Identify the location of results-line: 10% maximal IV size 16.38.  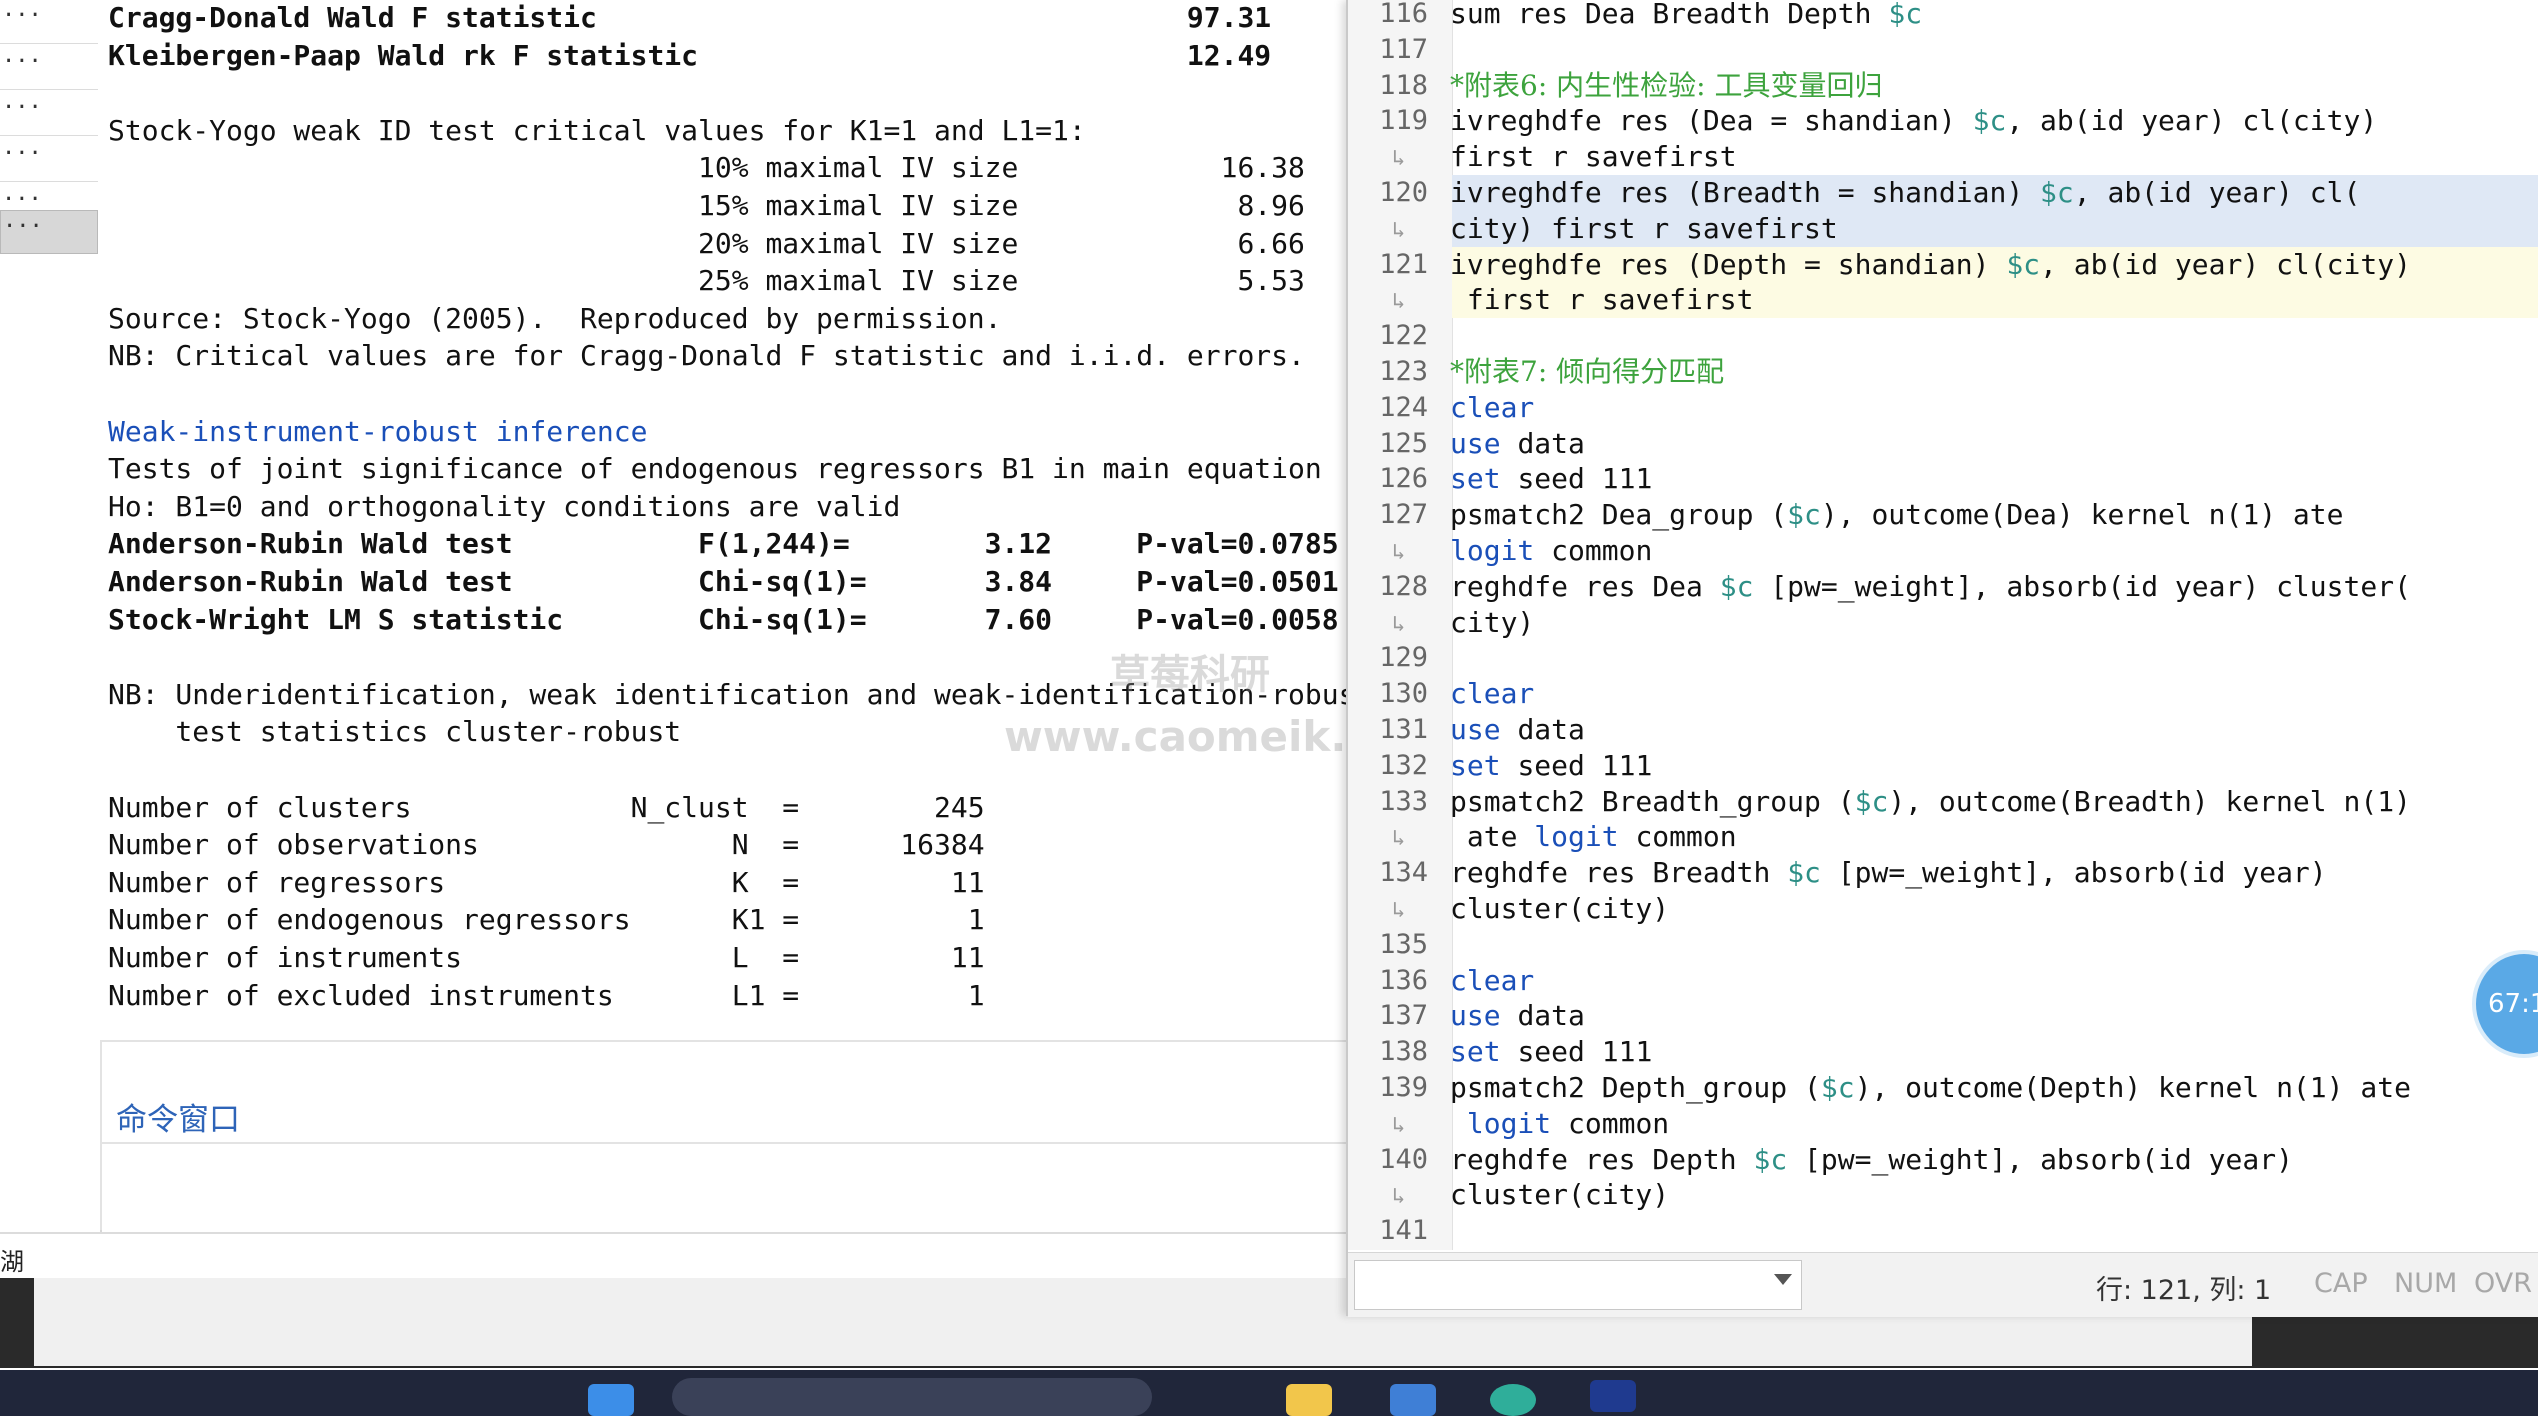
(706, 168).